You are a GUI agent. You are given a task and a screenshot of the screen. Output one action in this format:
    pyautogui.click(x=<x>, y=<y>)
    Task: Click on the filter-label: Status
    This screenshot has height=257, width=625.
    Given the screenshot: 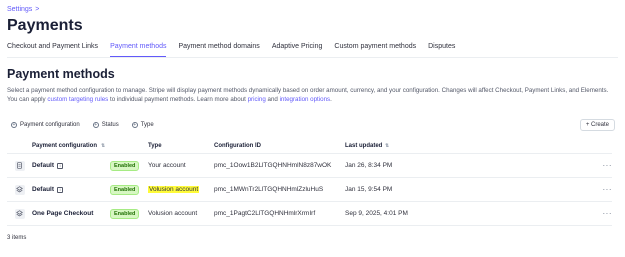 What is the action you would take?
    pyautogui.click(x=110, y=125)
    